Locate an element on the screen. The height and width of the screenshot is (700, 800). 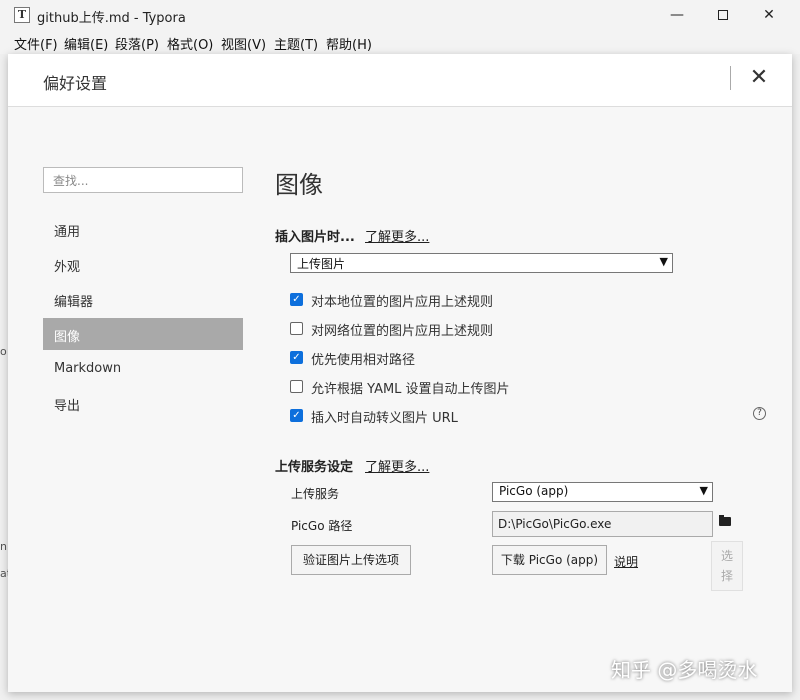
menu-theme: 主题(T) is located at coordinates (296, 43).